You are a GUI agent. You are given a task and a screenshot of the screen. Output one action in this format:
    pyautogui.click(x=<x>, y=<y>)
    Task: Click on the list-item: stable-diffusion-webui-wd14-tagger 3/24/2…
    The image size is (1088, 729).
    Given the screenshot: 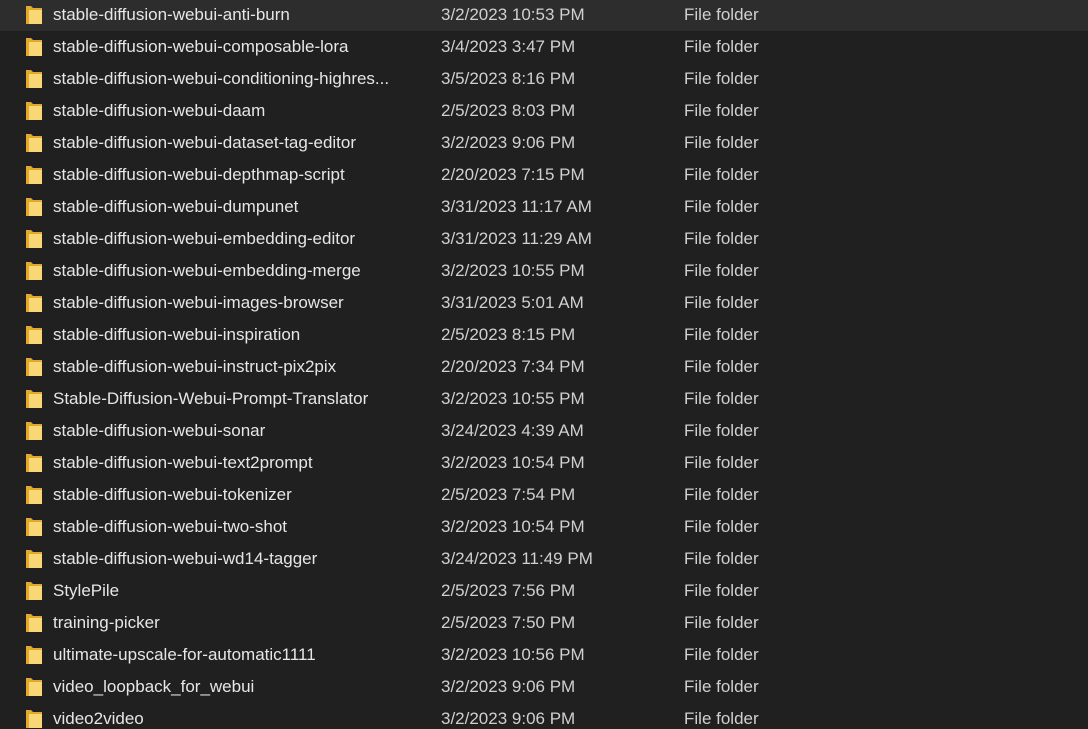 What is the action you would take?
    pyautogui.click(x=544, y=559)
    